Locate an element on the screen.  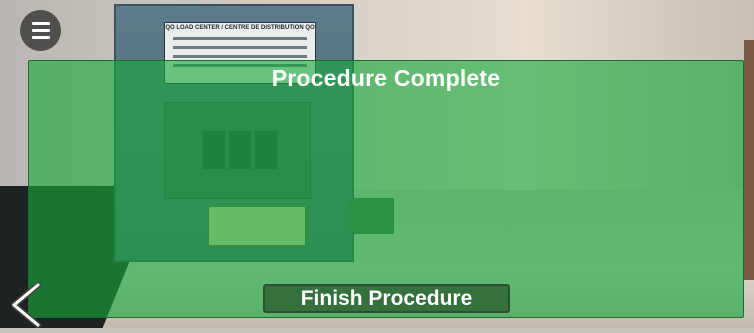
menu-button is located at coordinates (40, 30).